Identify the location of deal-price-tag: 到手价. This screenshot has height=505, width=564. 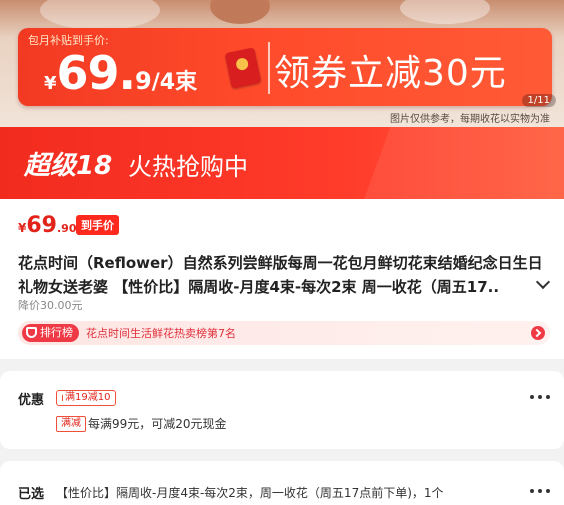
(97, 225).